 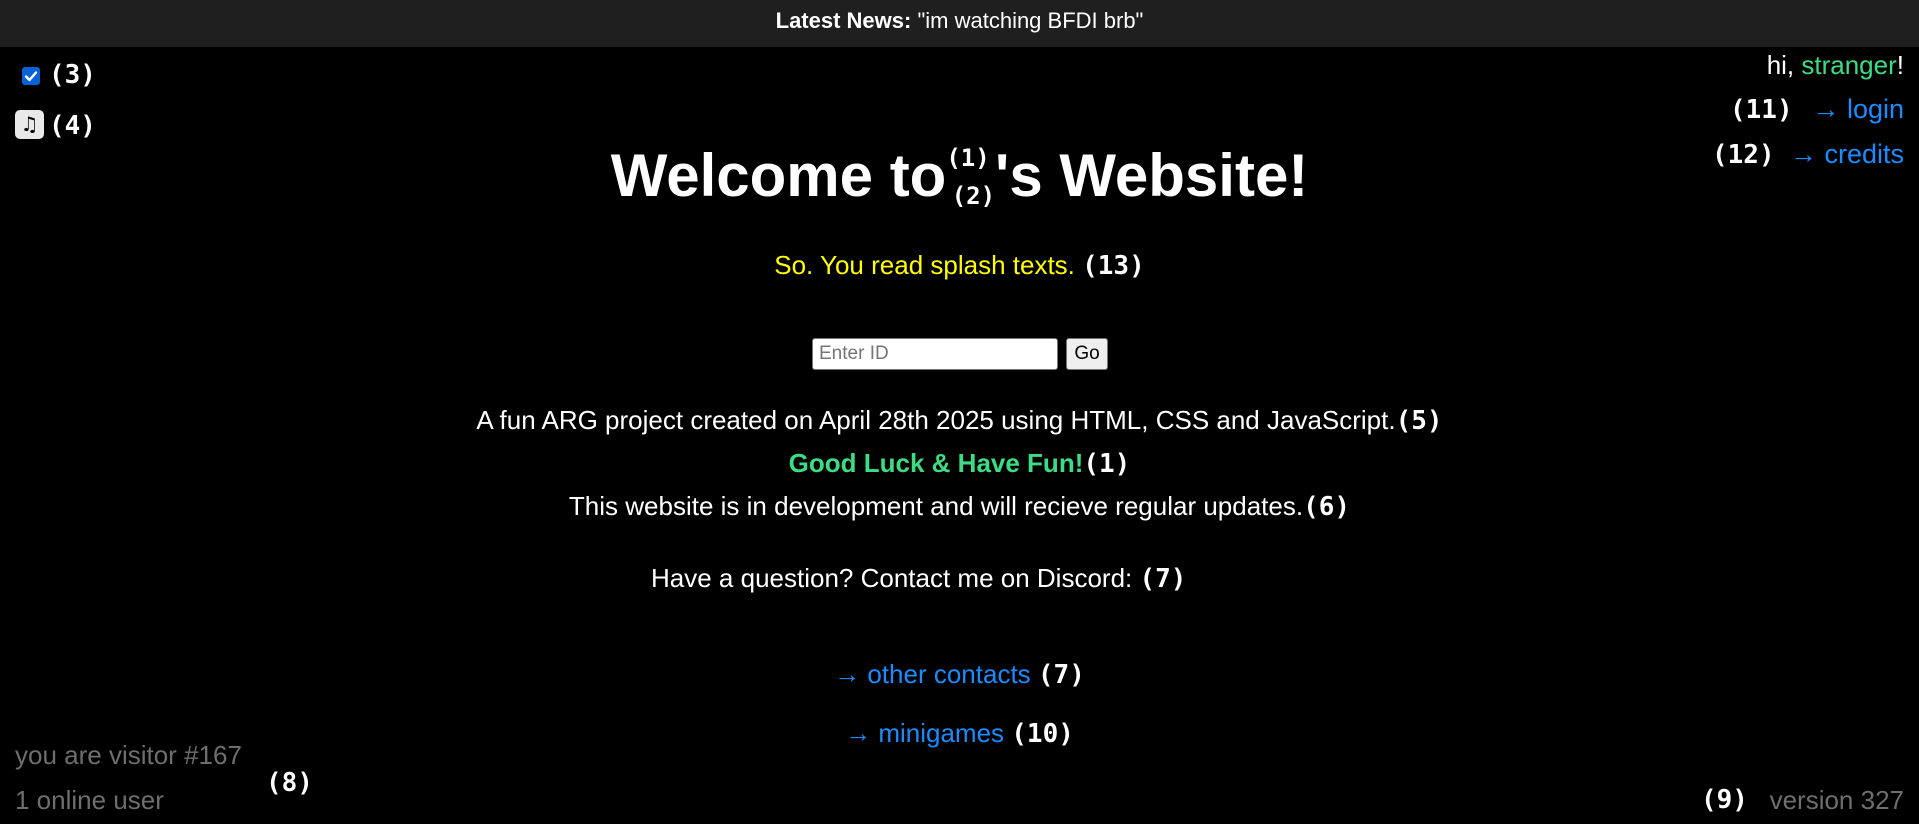 I want to click on marker-3: (3), so click(x=72, y=75).